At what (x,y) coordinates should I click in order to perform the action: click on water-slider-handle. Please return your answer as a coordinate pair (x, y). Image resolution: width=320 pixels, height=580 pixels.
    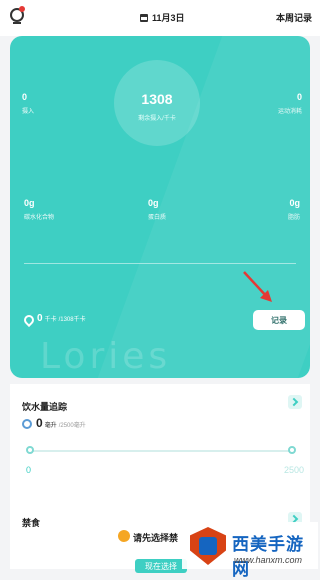
    Looking at the image, I should click on (30, 450).